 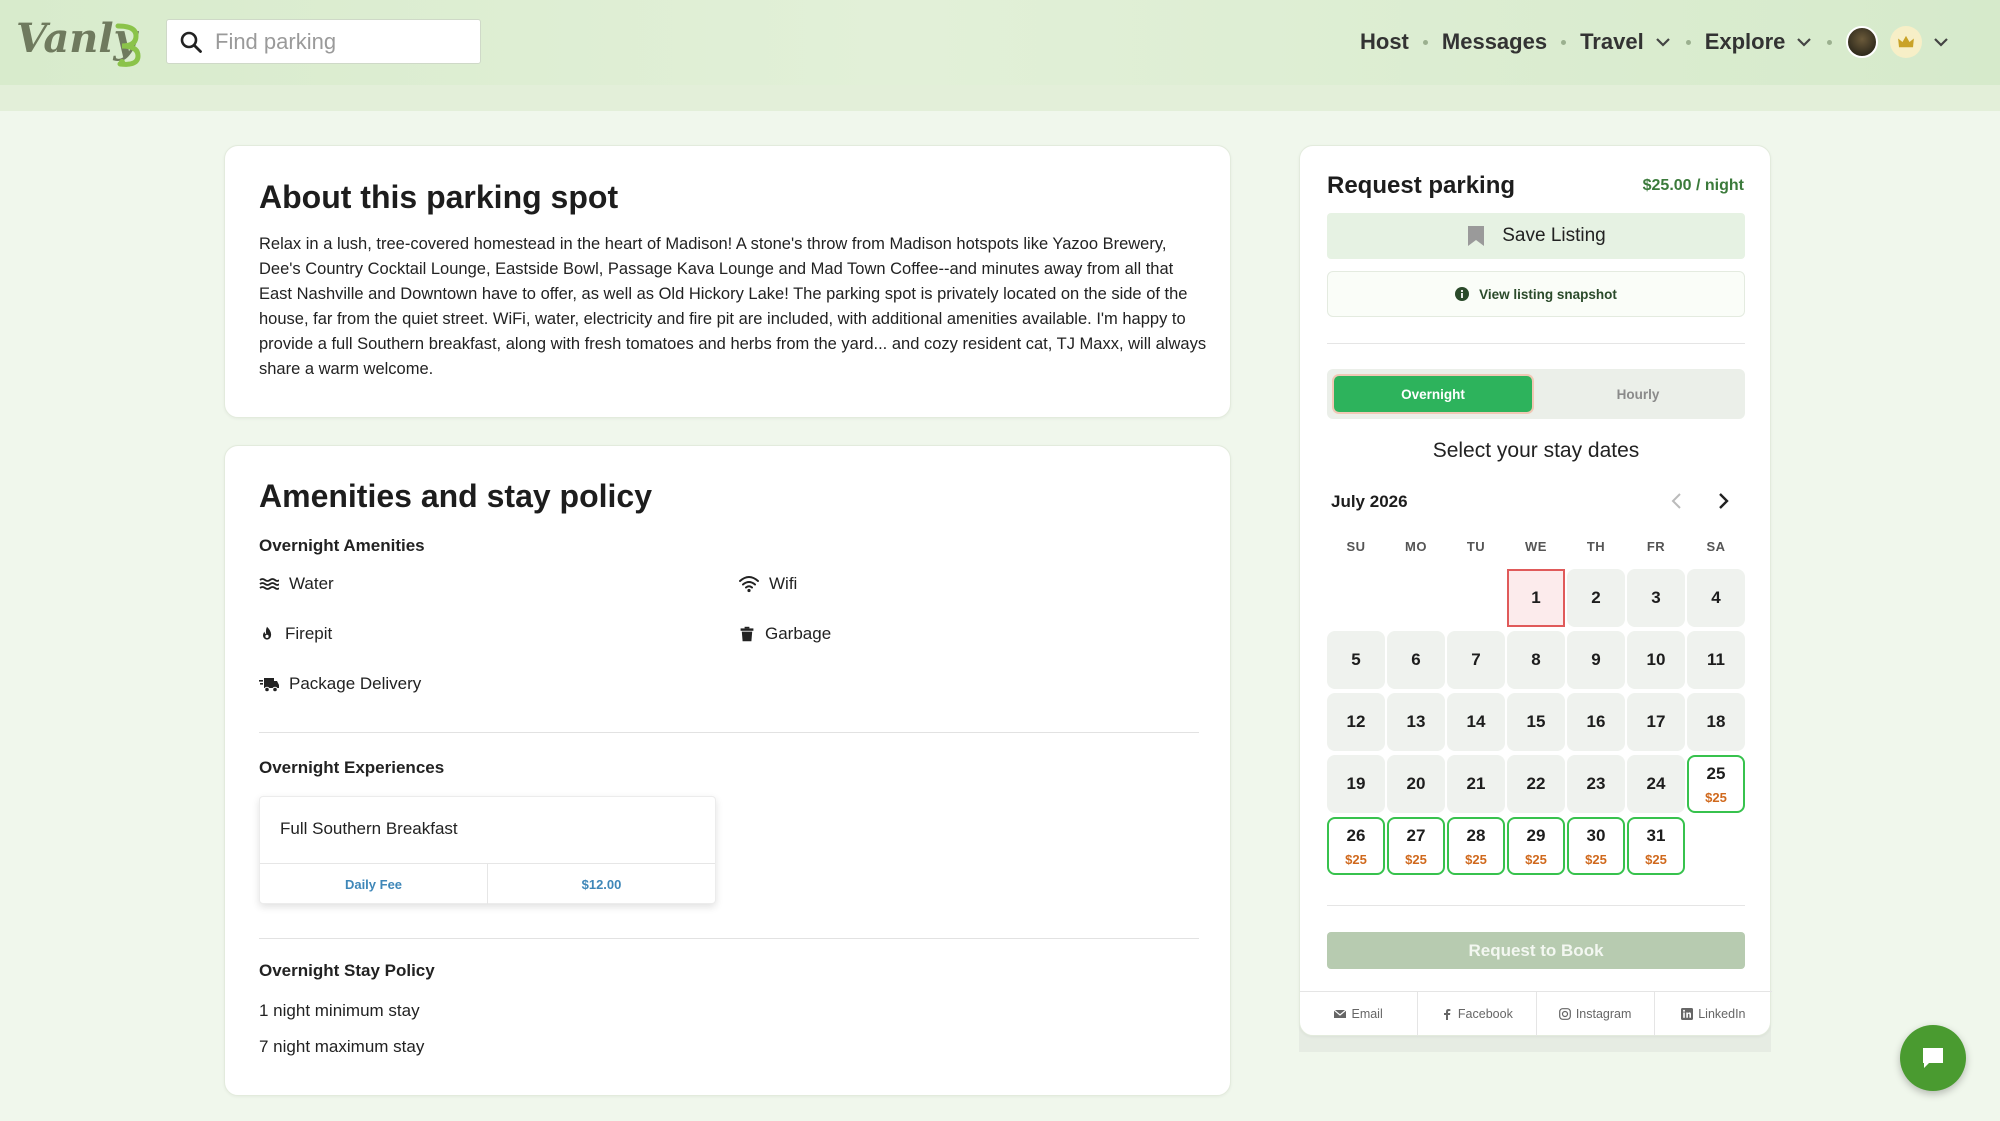 I want to click on view-snapshot-label: View listing snapshot, so click(x=1548, y=294).